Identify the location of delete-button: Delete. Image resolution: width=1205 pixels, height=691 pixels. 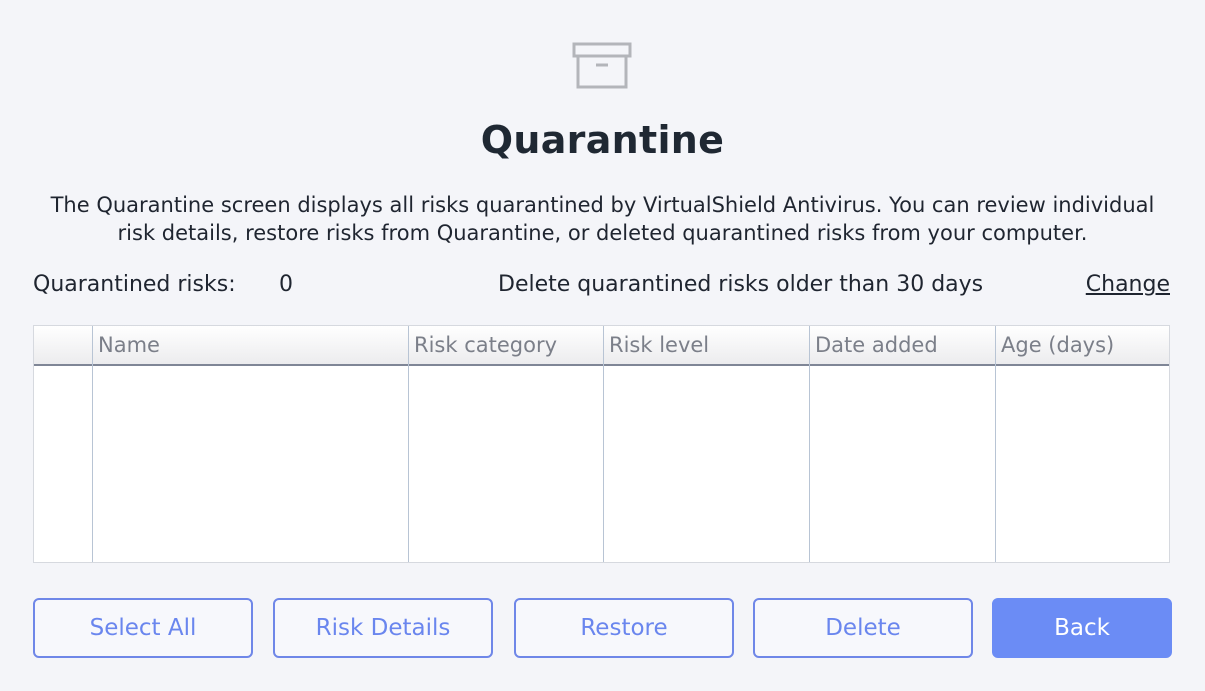
(863, 628).